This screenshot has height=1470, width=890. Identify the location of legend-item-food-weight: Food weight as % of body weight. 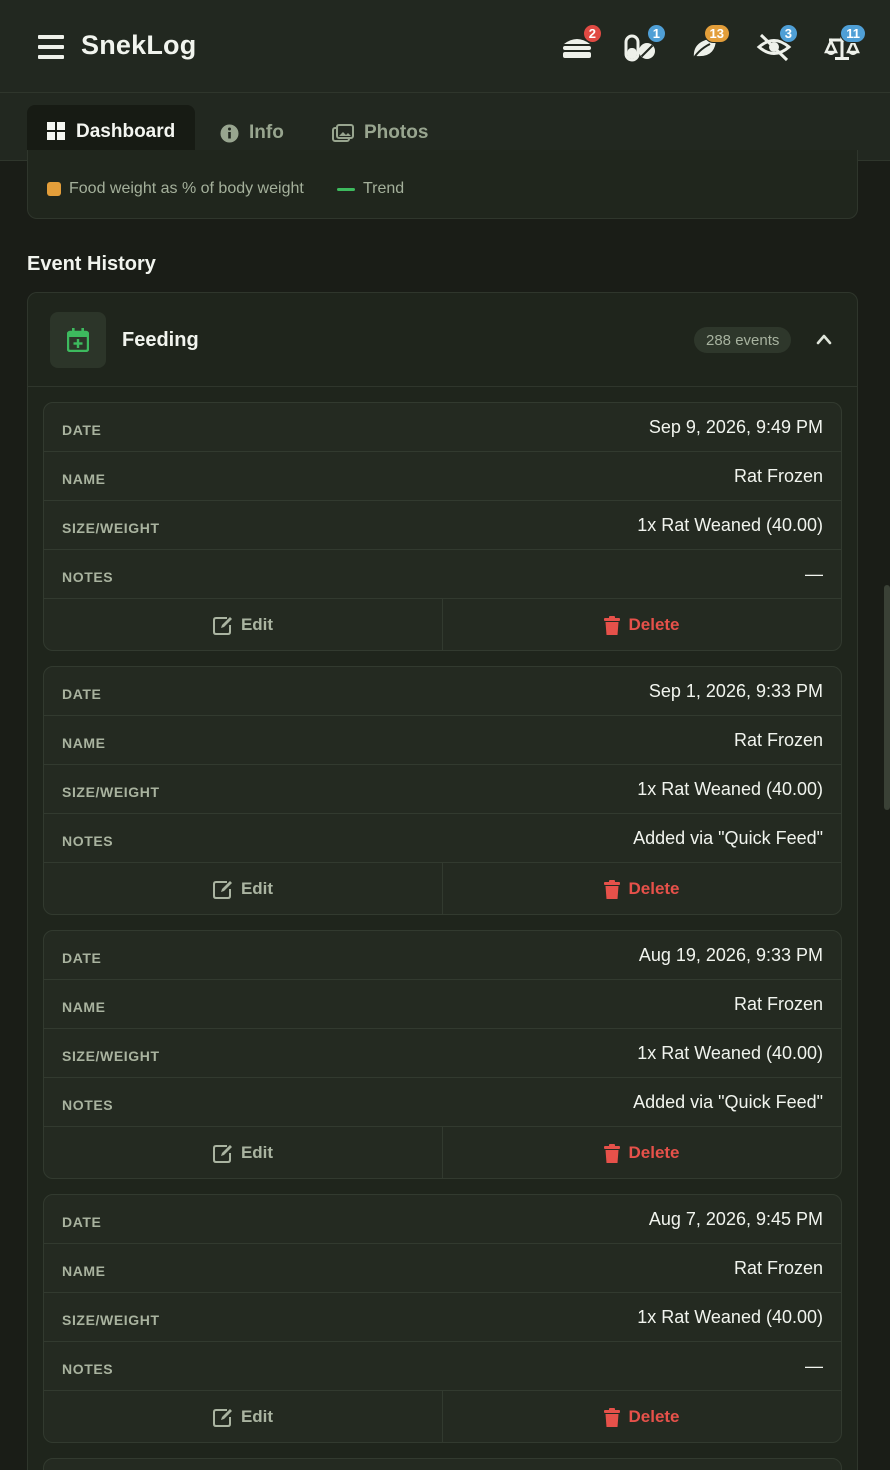
(175, 189).